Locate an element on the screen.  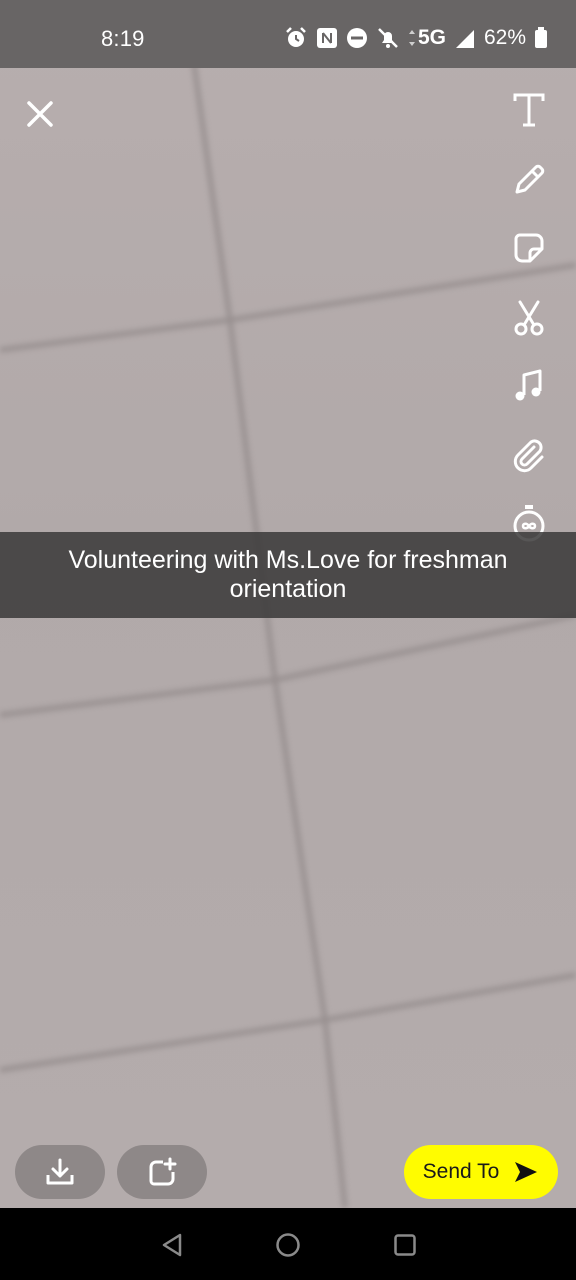
download-icon is located at coordinates (60, 1171).